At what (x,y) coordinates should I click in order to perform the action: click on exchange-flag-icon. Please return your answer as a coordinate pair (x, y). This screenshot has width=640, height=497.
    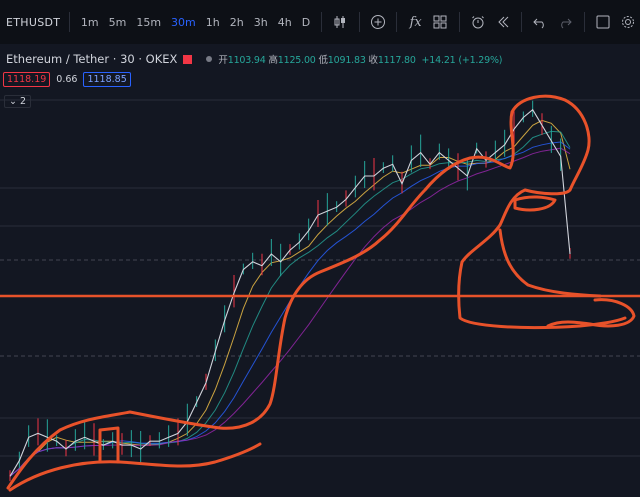
    Looking at the image, I should click on (188, 59).